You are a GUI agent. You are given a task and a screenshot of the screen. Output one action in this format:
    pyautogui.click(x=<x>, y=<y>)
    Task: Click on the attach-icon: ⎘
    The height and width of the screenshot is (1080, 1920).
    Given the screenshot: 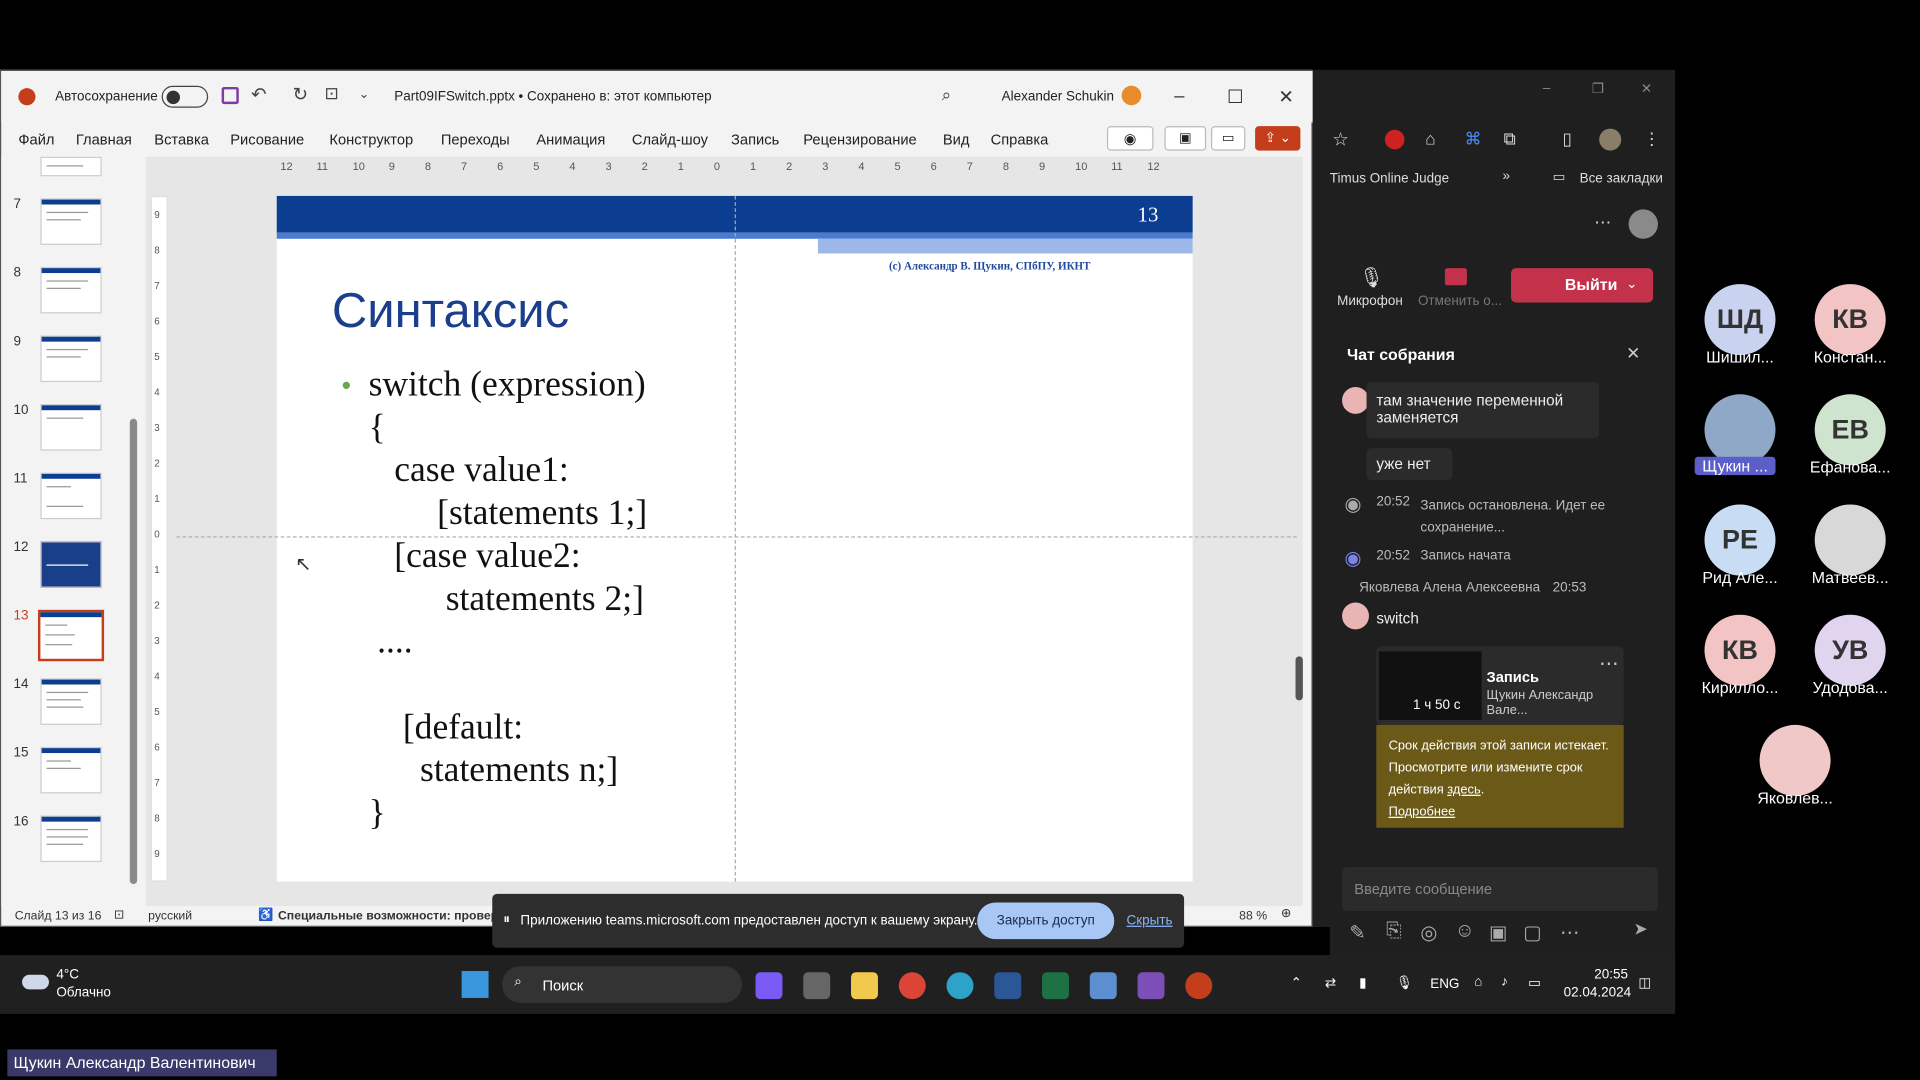 What is the action you would take?
    pyautogui.click(x=1394, y=932)
    